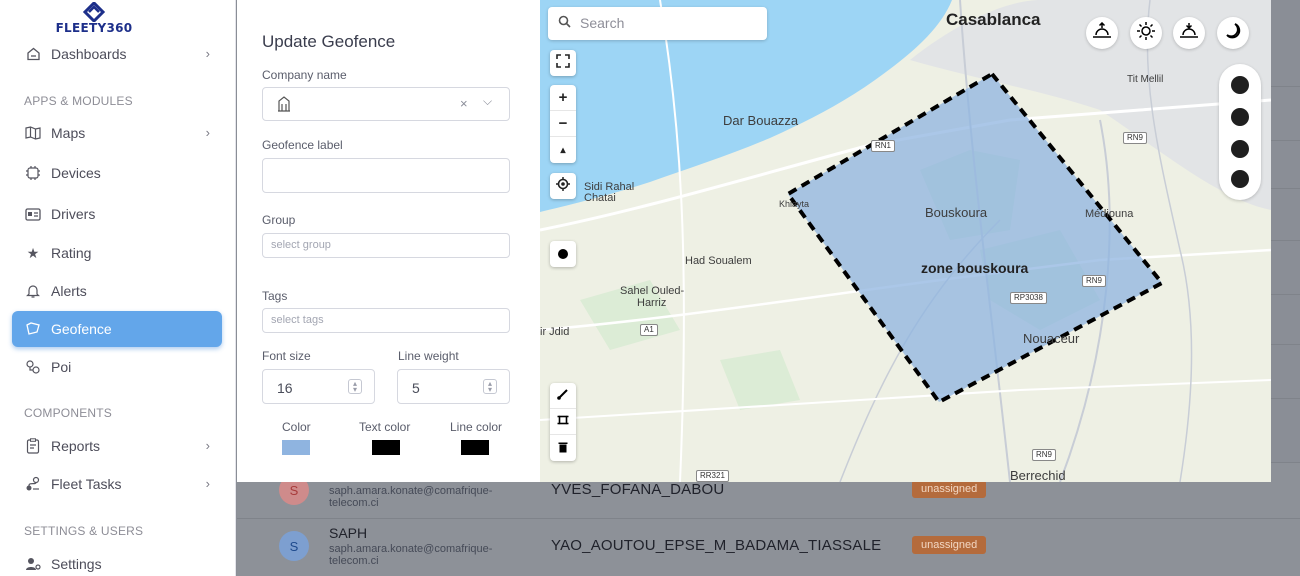  I want to click on sun-icon, so click(1146, 33).